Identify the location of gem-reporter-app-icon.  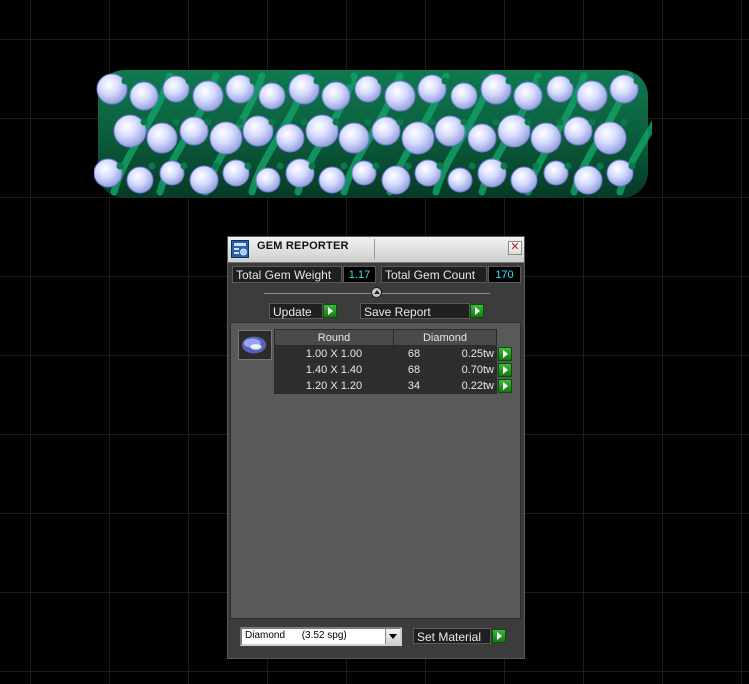
(240, 249).